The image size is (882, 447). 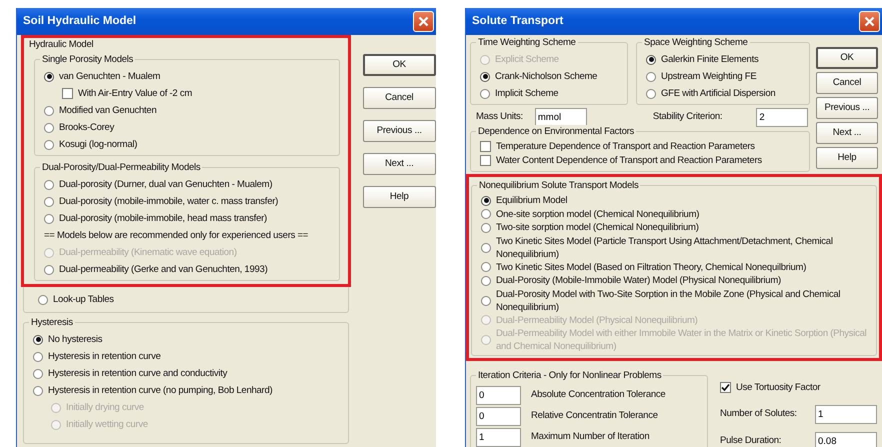 I want to click on group-title: Dependence on Environmental Factors, so click(x=556, y=131).